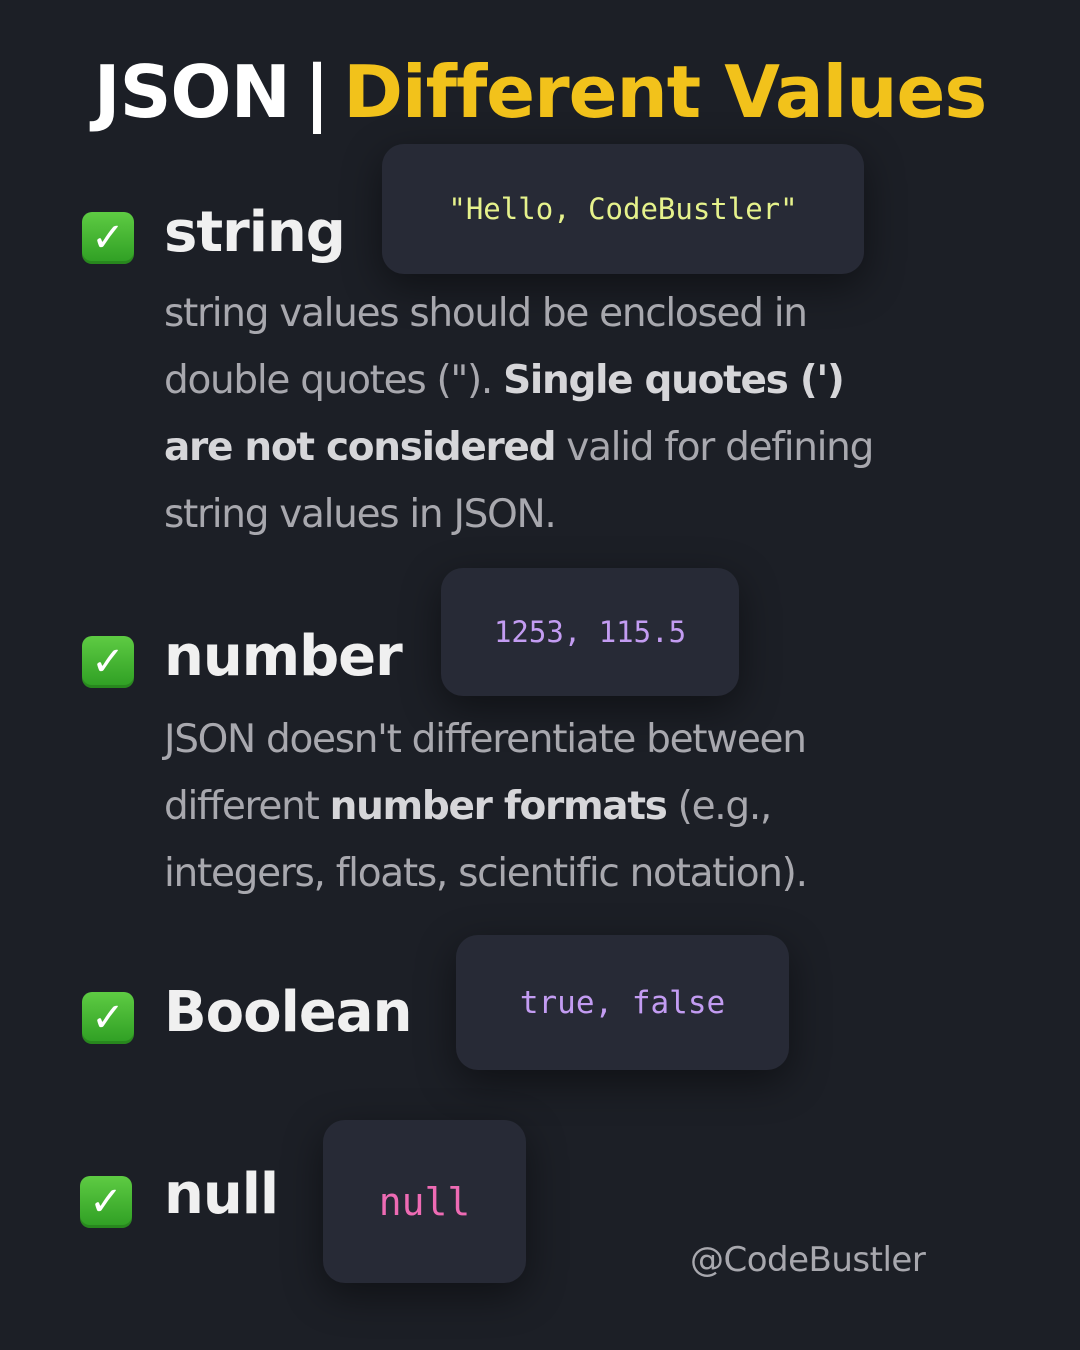 This screenshot has height=1350, width=1080. I want to click on description-text: integers, floats, scientific notation)., so click(486, 873).